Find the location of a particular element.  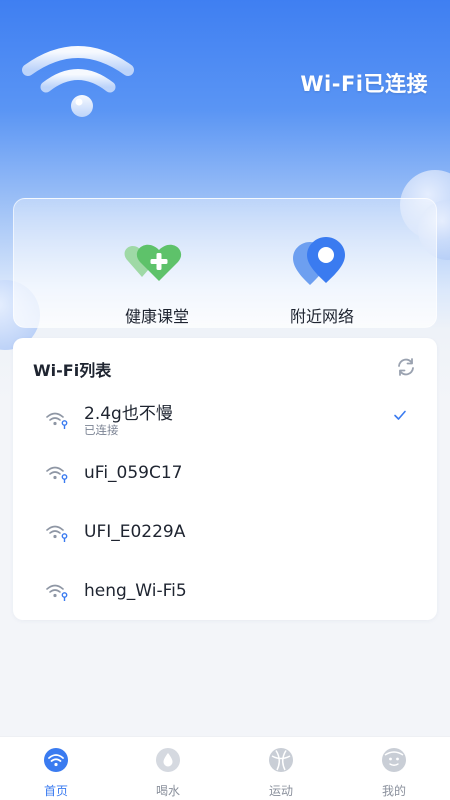

refresh-icon is located at coordinates (406, 367).